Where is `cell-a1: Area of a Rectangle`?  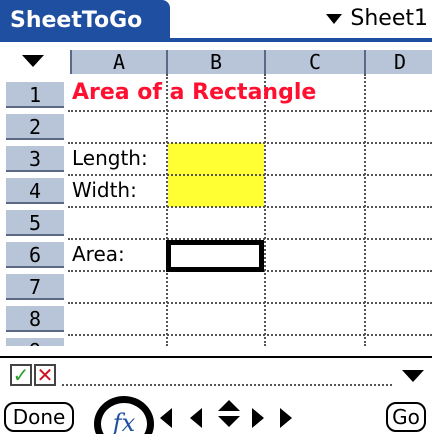 cell-a1: Area of a Rectangle is located at coordinates (194, 93).